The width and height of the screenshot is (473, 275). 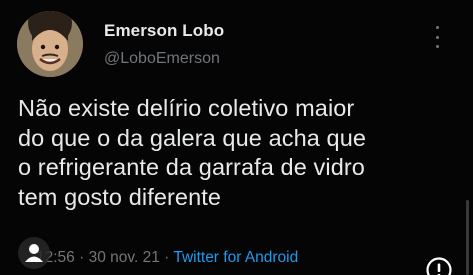 I want to click on more-vertical-icon, so click(x=437, y=37).